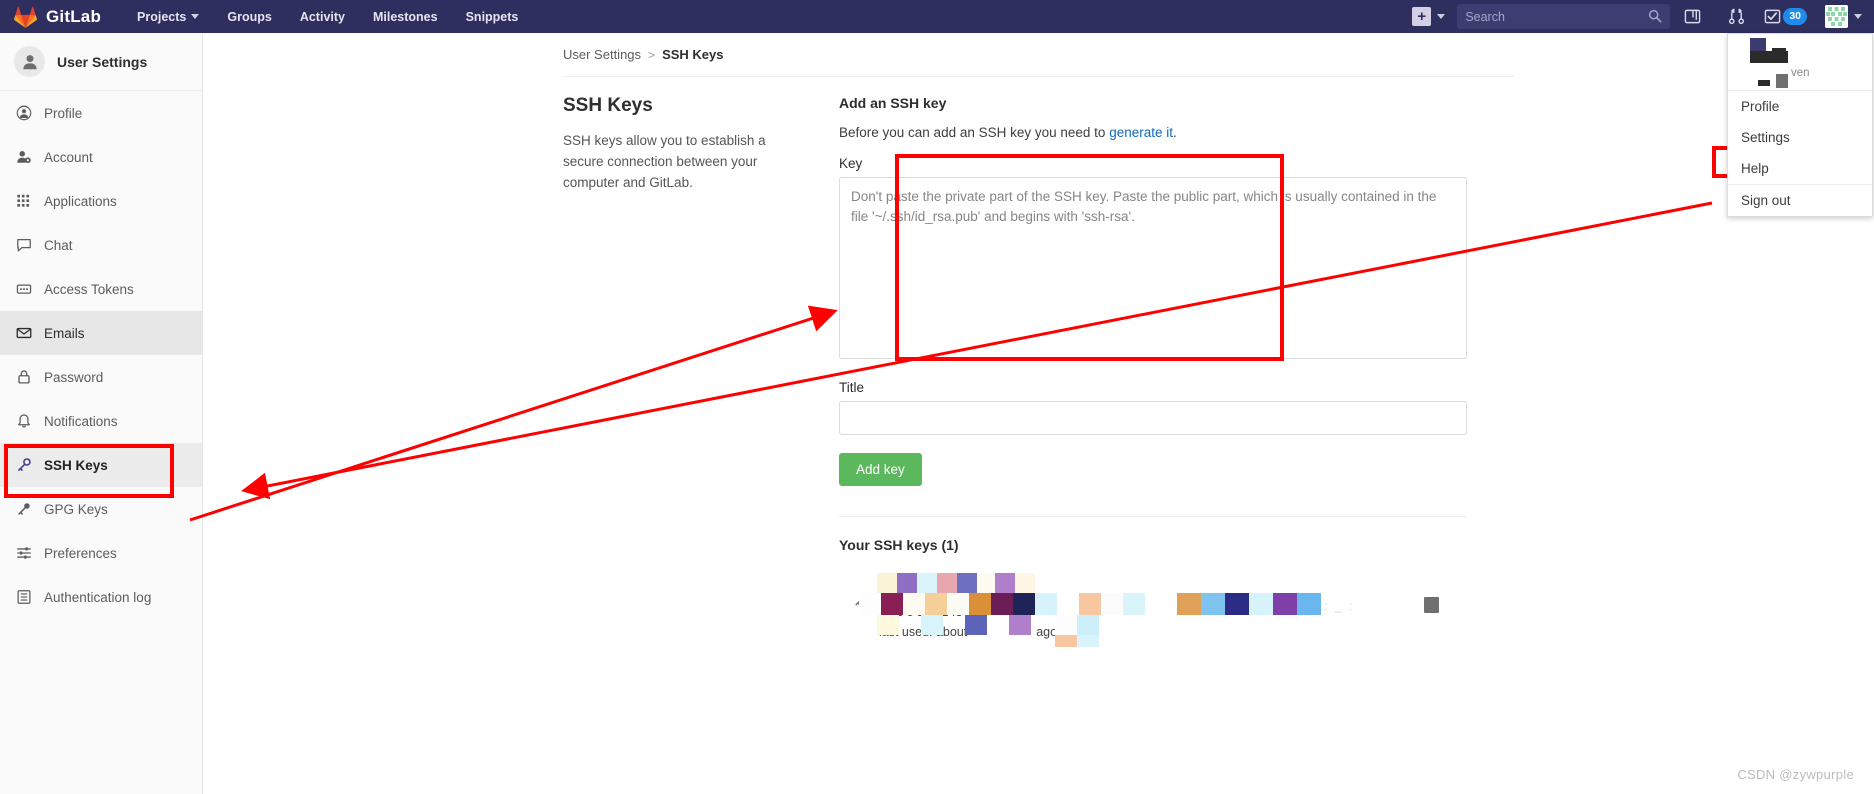 This screenshot has height=794, width=1874. What do you see at coordinates (101, 333) in the screenshot?
I see `sidebar-item-emails: Emails` at bounding box center [101, 333].